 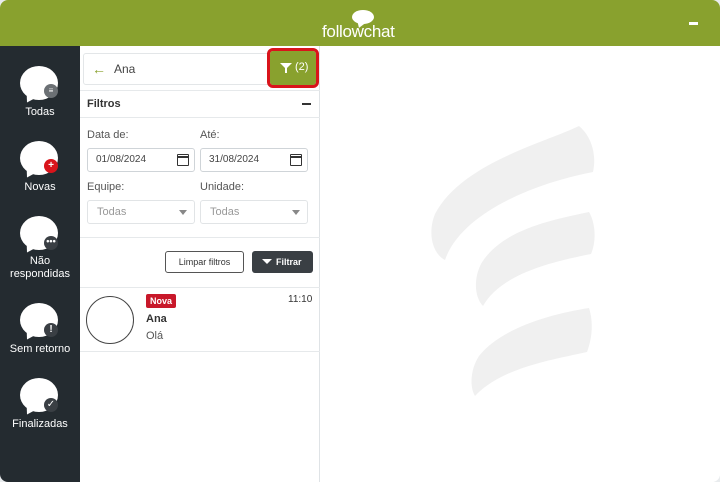 I want to click on team-select: Todas, so click(x=141, y=212).